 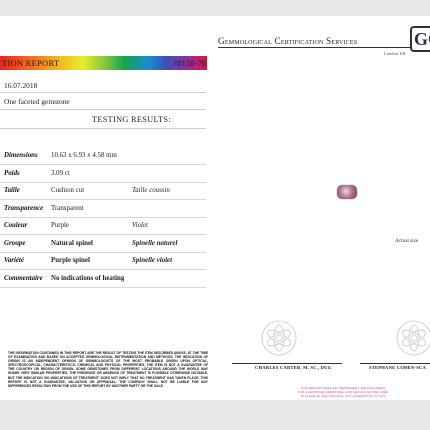 I want to click on result-label: Poids, so click(x=12, y=173).